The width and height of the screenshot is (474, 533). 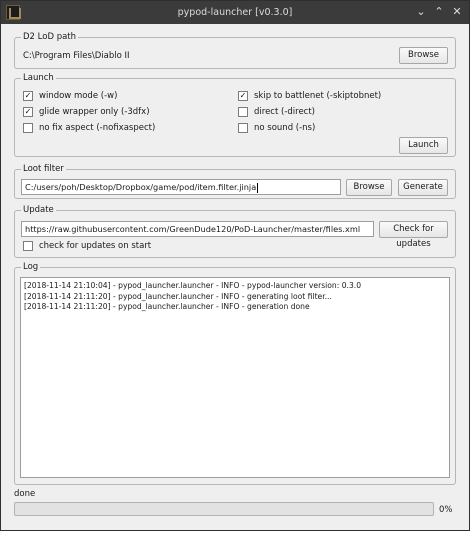 I want to click on direct-checkbox: direct (-direct), so click(x=276, y=112).